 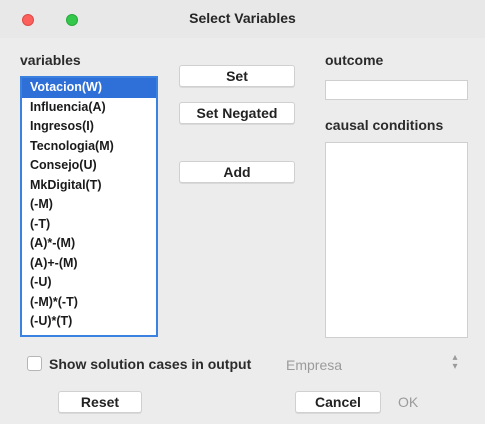 What do you see at coordinates (89, 166) in the screenshot?
I see `variable-list-item: Consejo(U)` at bounding box center [89, 166].